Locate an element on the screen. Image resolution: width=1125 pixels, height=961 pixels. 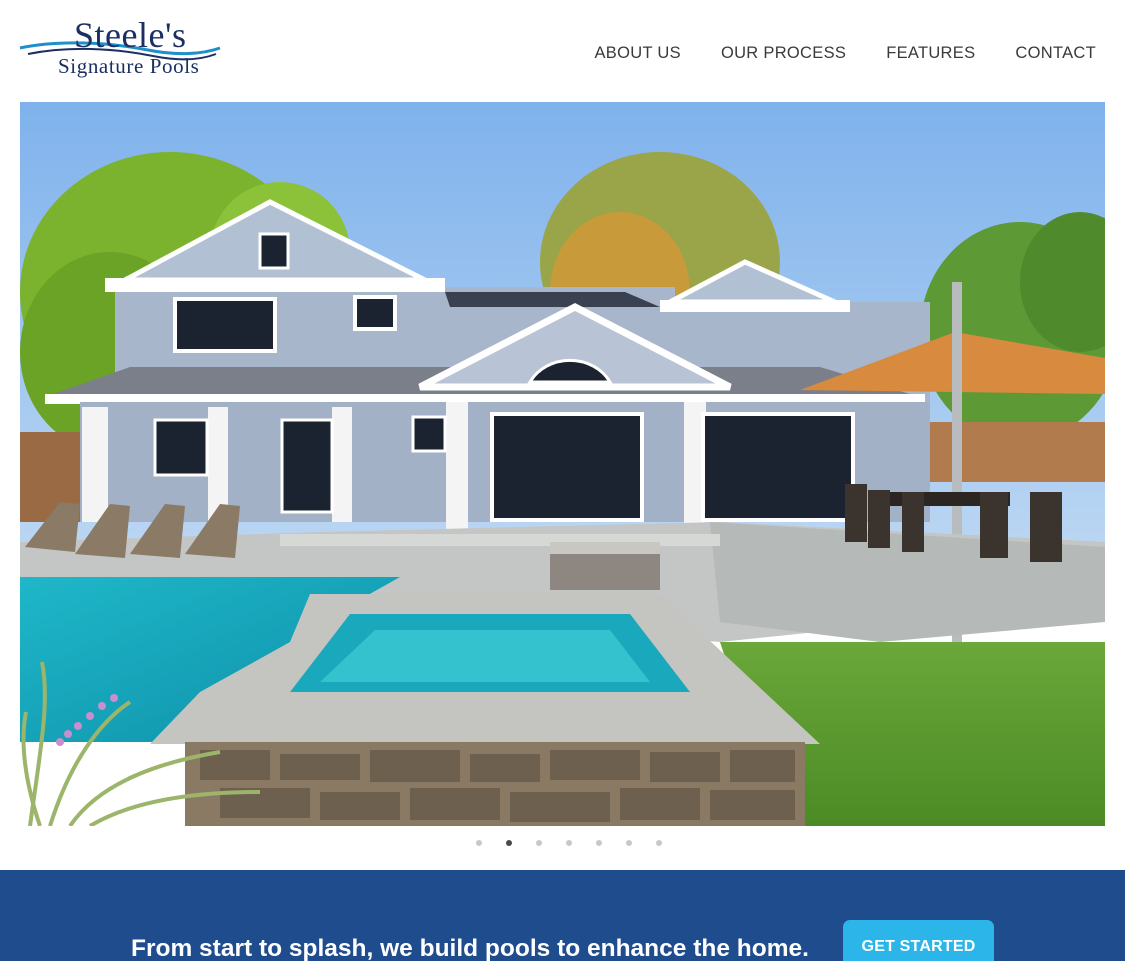
site-logo: Steele's Signature Pools is located at coordinates (120, 47).